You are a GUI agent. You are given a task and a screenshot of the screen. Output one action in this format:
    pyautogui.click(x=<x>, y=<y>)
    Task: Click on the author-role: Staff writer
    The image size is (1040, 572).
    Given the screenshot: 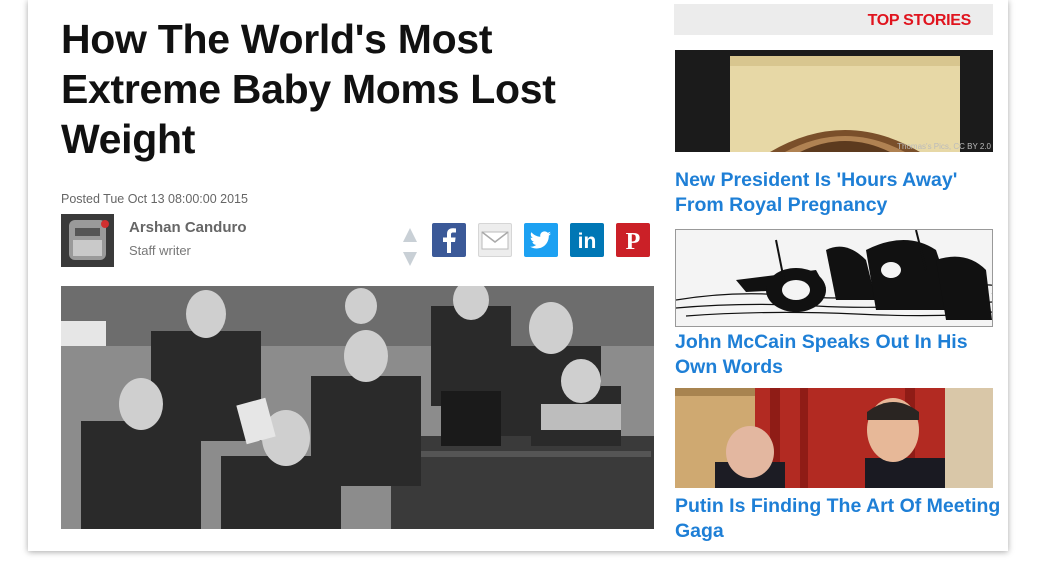 What is the action you would take?
    pyautogui.click(x=160, y=250)
    